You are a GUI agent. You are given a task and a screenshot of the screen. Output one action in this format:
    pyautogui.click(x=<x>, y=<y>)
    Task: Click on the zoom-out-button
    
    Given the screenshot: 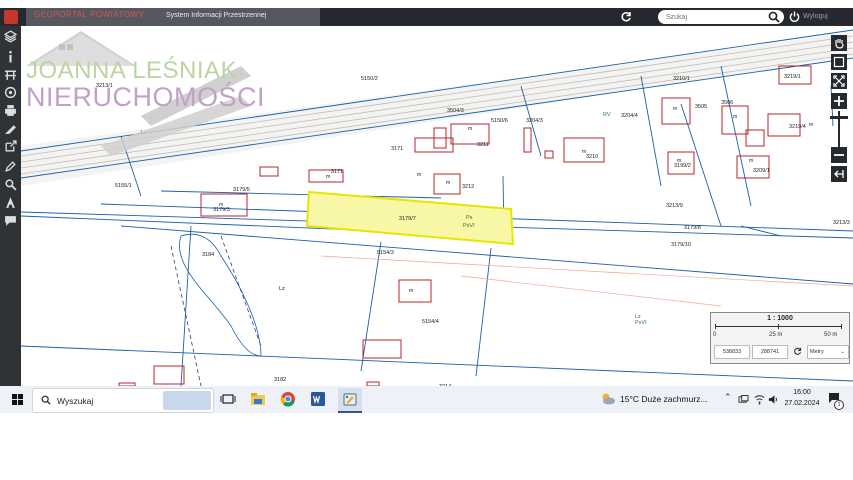 What is the action you would take?
    pyautogui.click(x=839, y=155)
    